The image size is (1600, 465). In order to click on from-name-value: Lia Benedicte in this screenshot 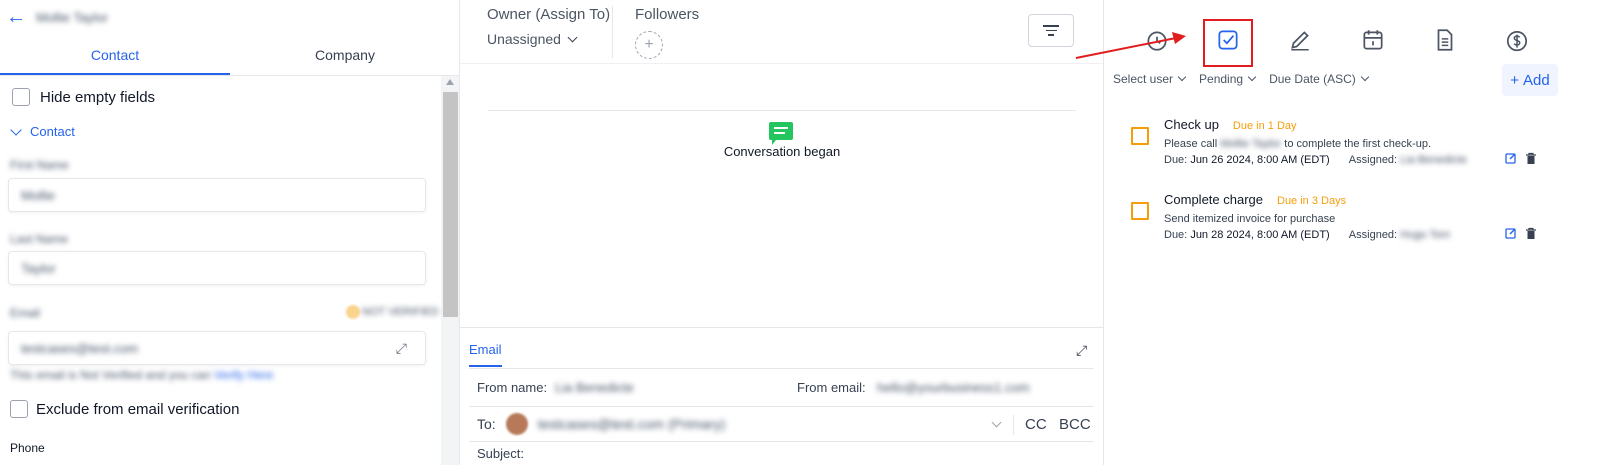, I will do `click(594, 387)`.